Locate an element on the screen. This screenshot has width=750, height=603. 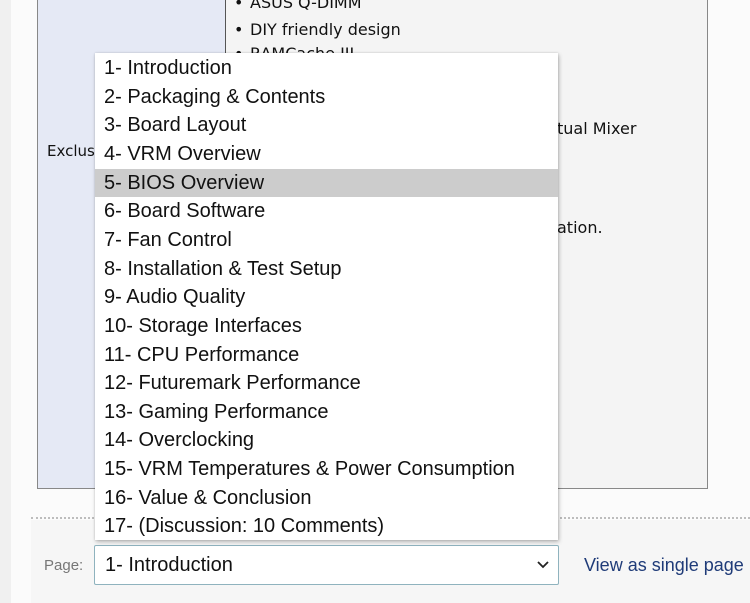
dropdown-option: 7- Fan Control is located at coordinates (326, 240).